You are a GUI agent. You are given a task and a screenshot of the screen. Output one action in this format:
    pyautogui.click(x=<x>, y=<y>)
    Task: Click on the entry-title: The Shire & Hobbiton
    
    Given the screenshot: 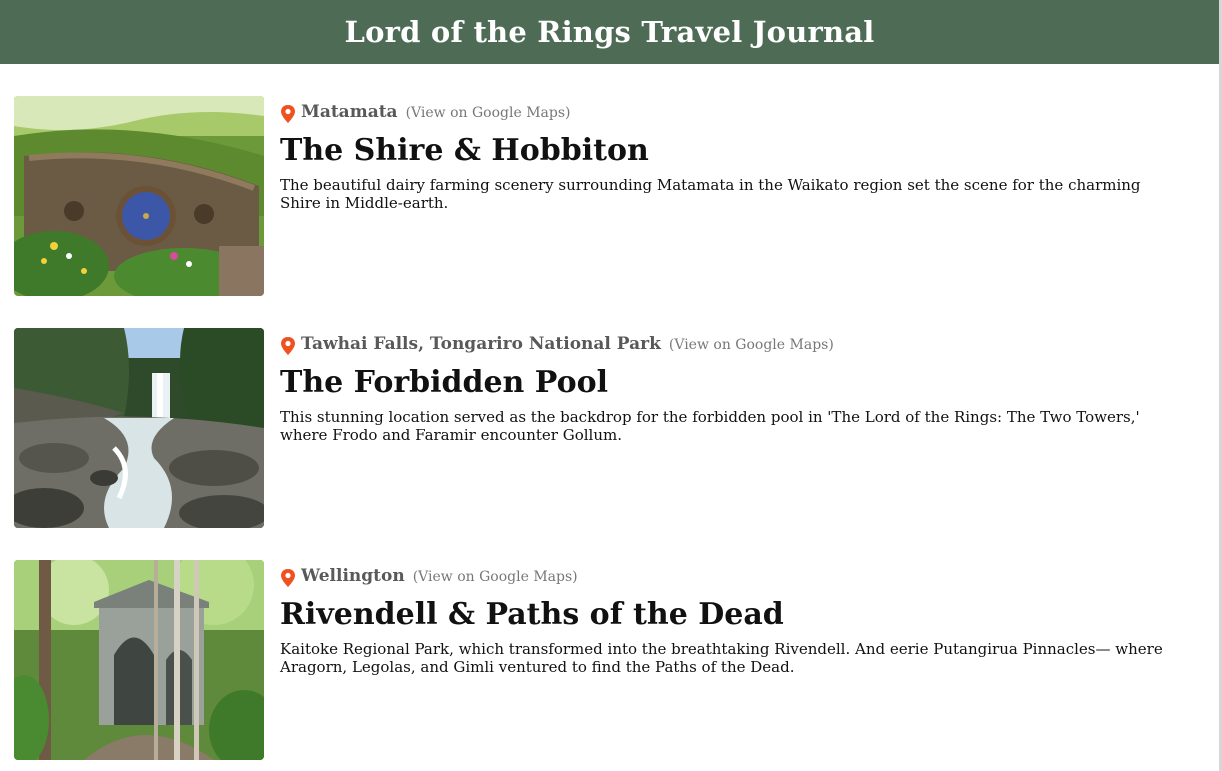 What is the action you would take?
    pyautogui.click(x=464, y=150)
    